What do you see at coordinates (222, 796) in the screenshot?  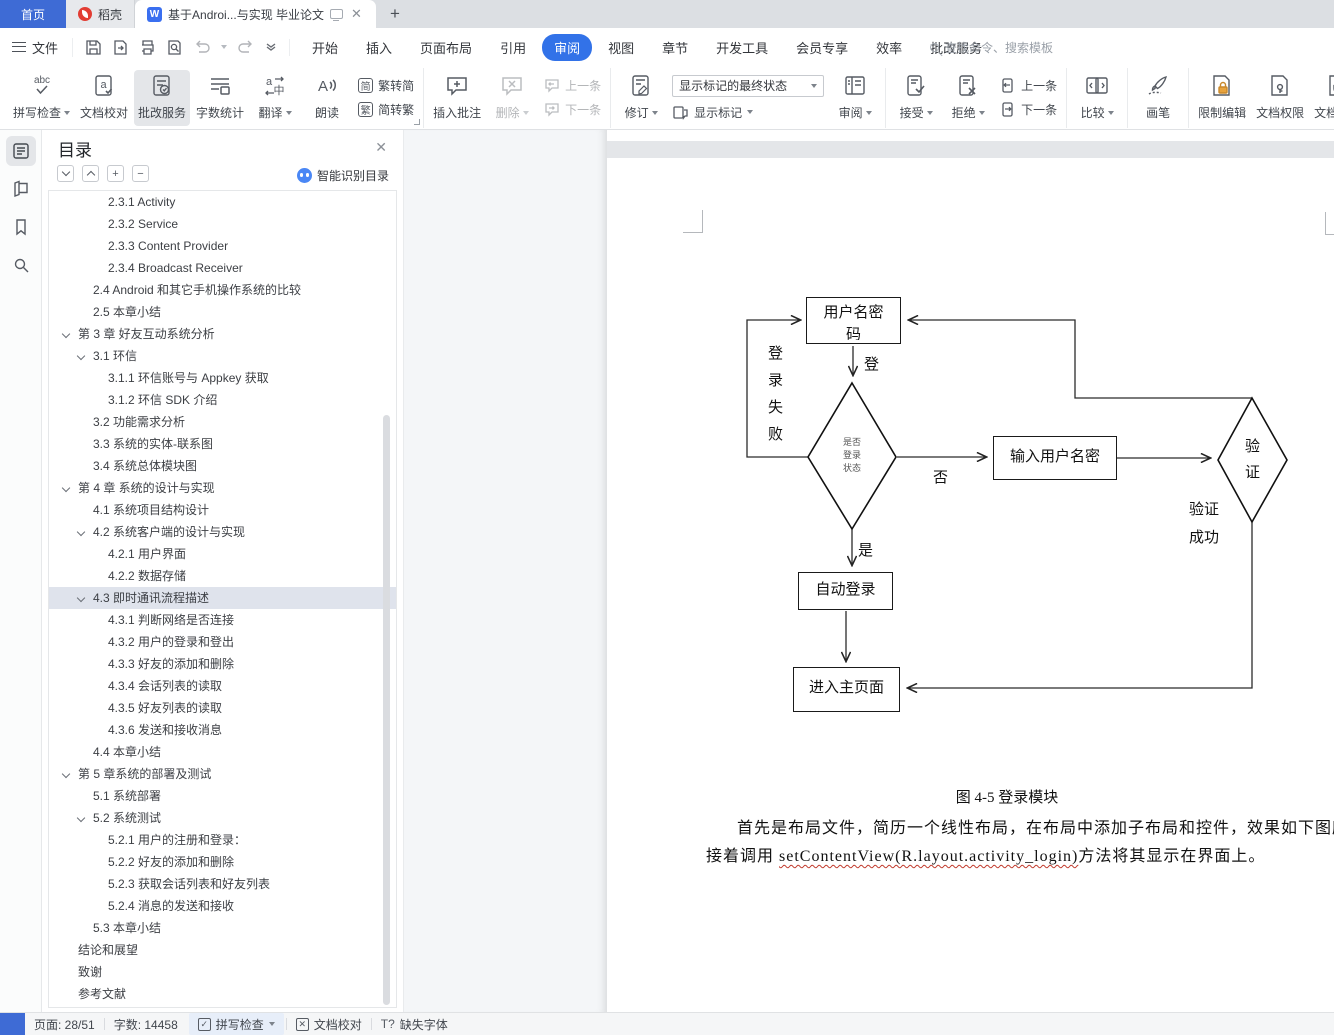 I see `toc-item: 5.1 系统部署` at bounding box center [222, 796].